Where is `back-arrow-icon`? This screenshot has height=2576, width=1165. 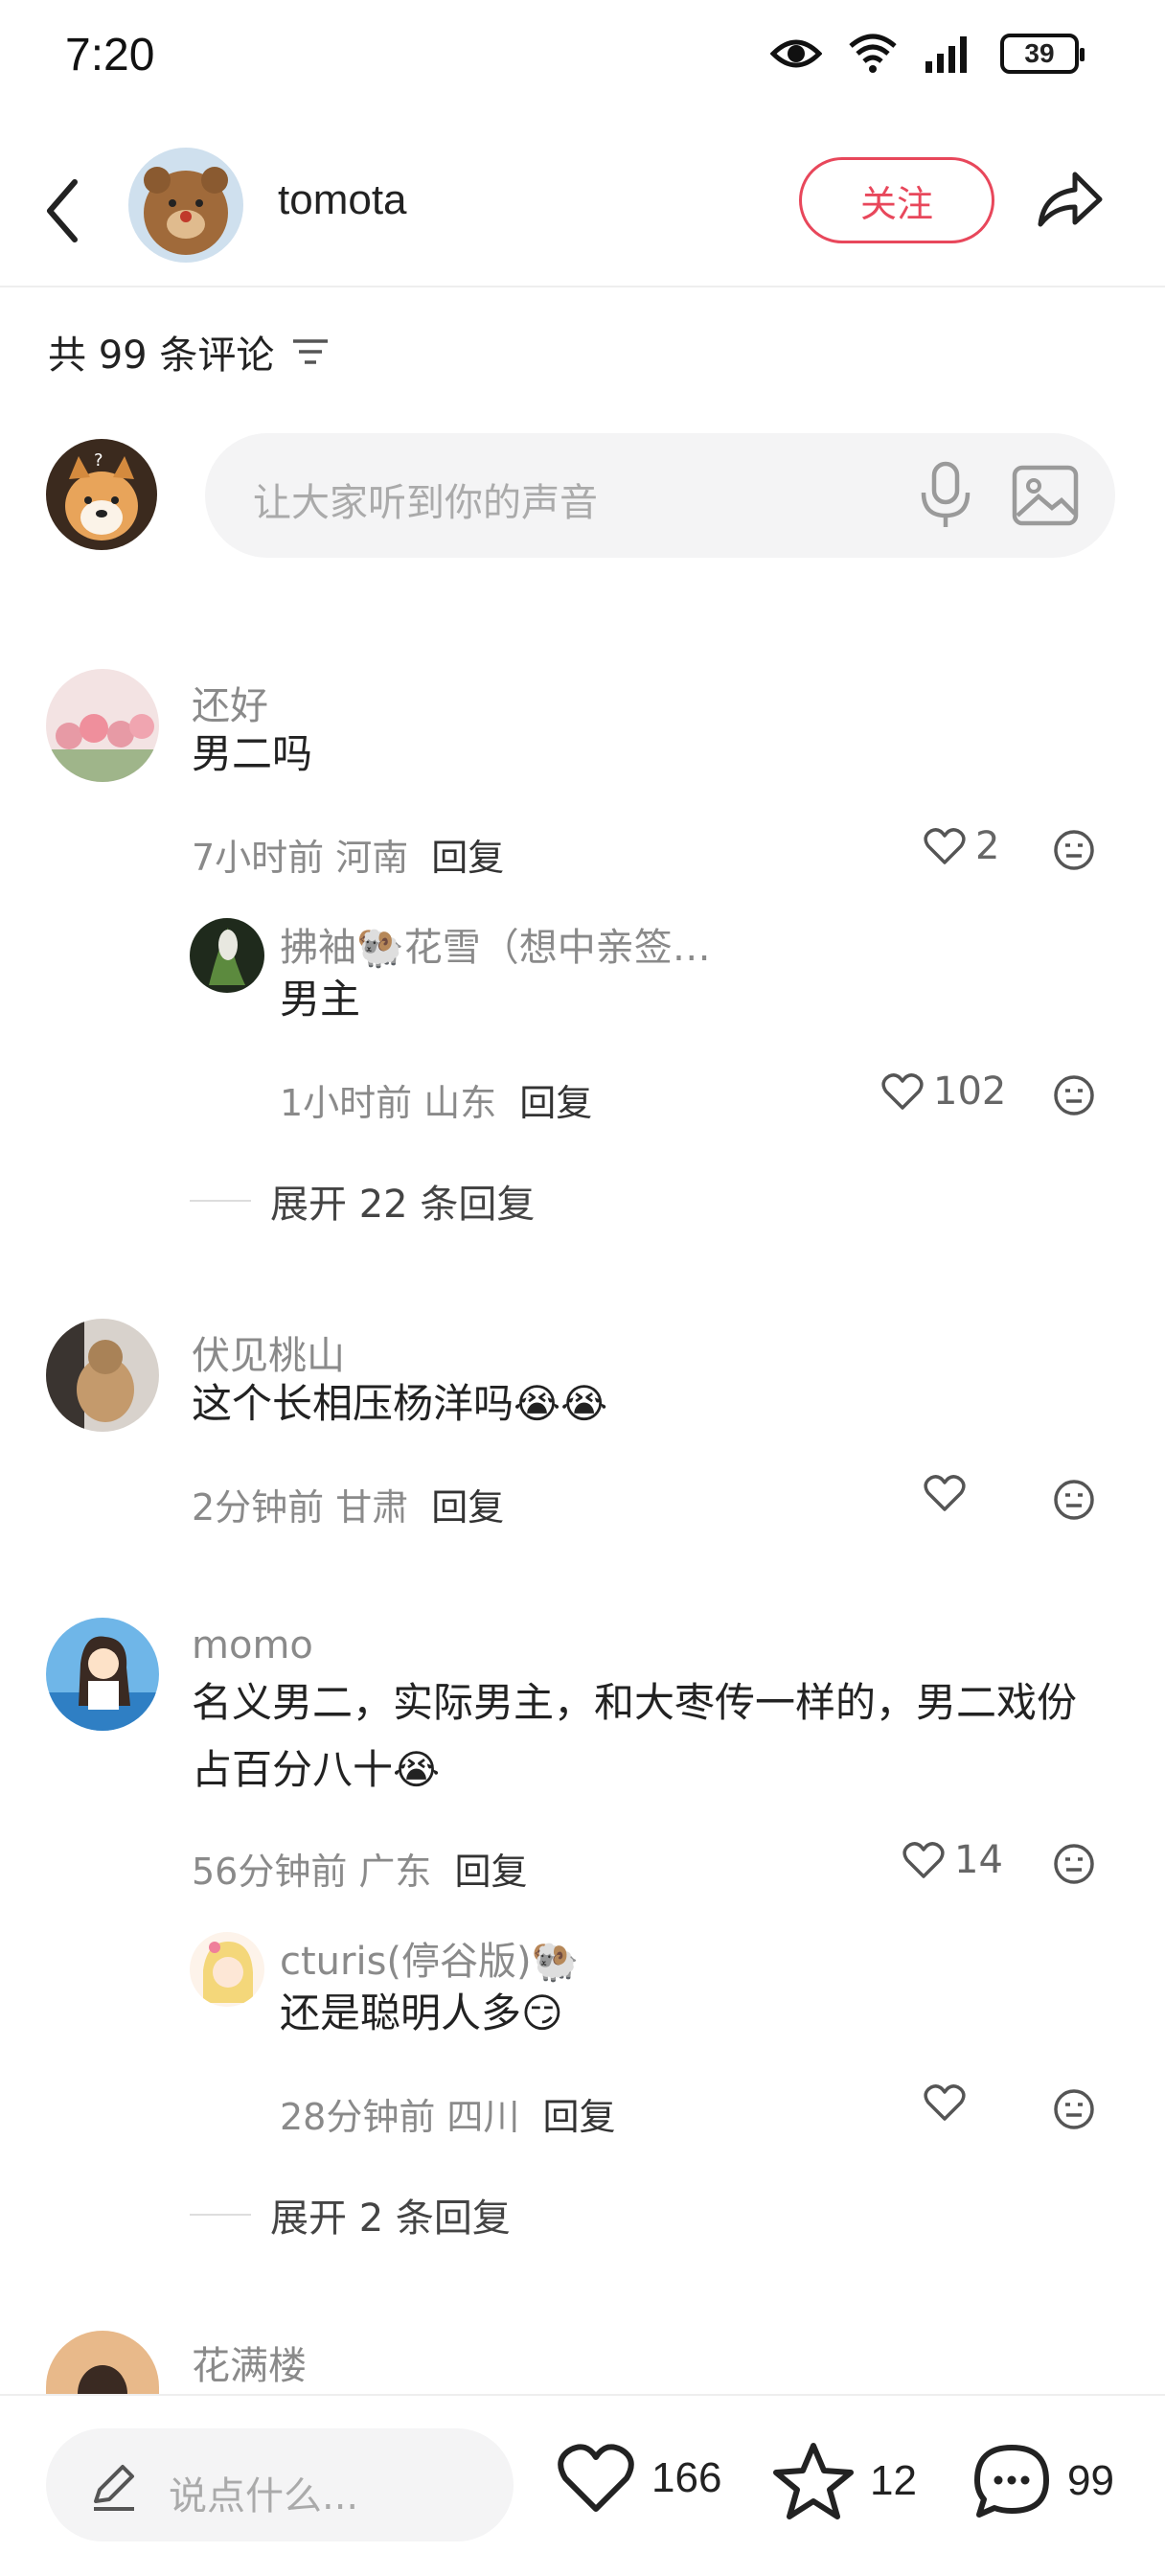 back-arrow-icon is located at coordinates (62, 210).